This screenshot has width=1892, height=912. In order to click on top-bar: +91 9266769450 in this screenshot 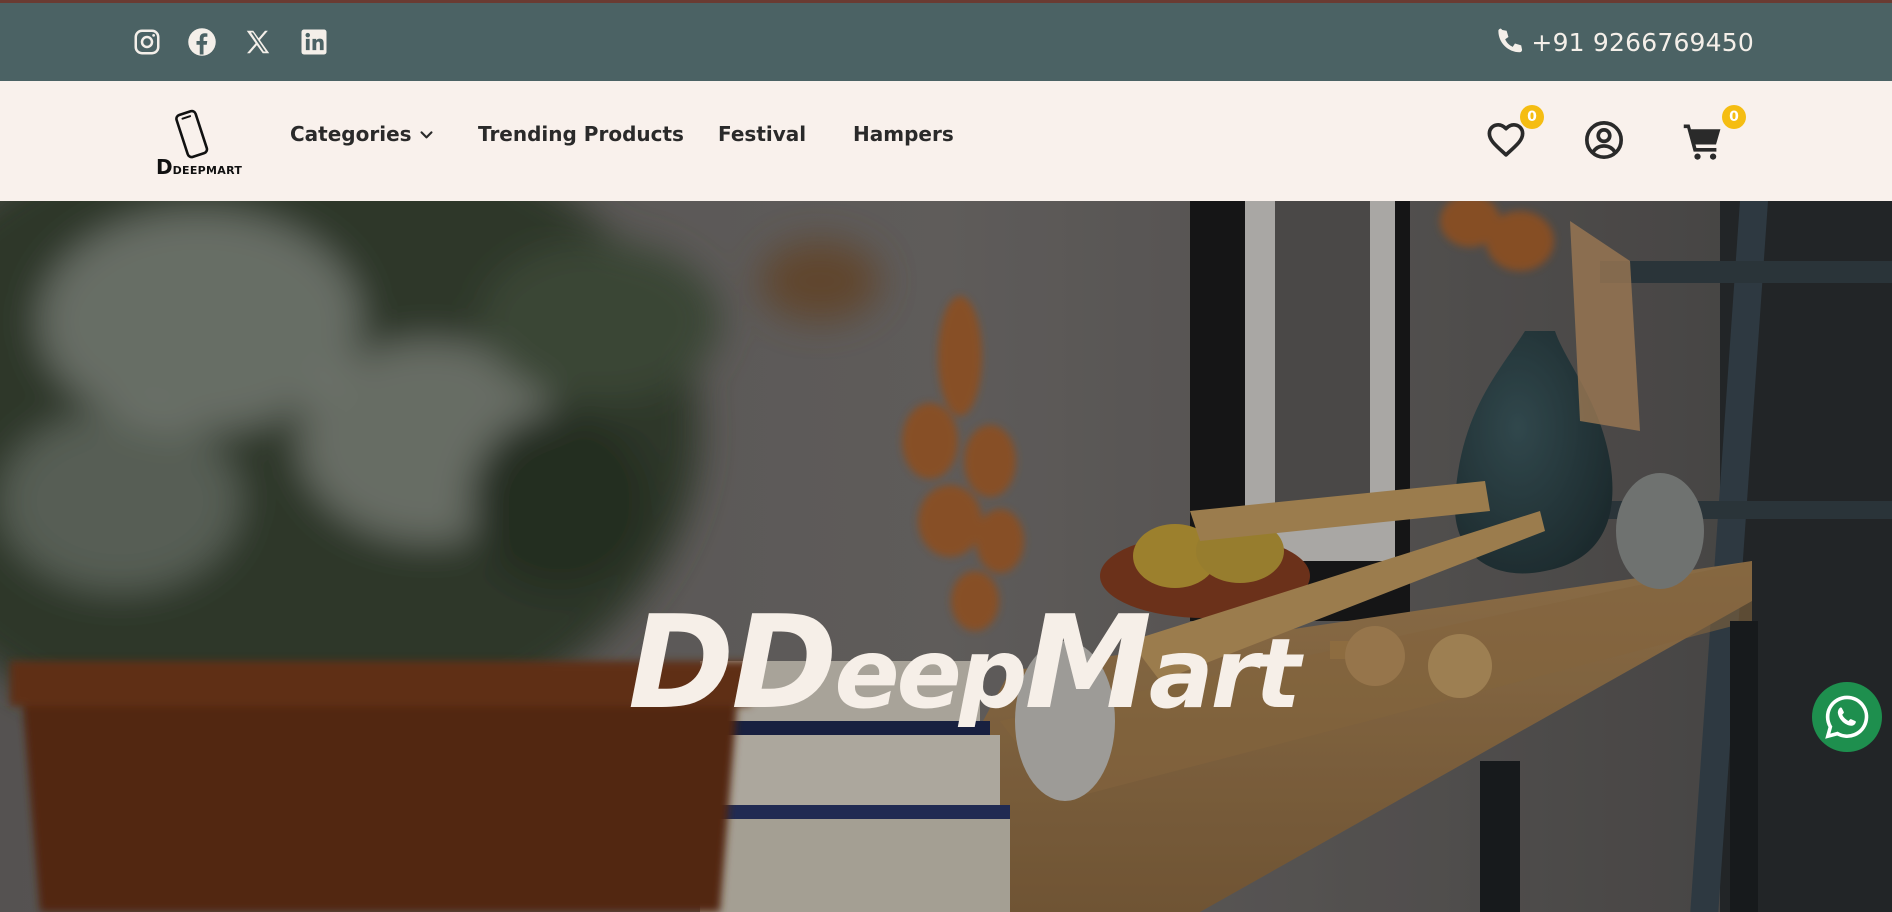, I will do `click(946, 40)`.